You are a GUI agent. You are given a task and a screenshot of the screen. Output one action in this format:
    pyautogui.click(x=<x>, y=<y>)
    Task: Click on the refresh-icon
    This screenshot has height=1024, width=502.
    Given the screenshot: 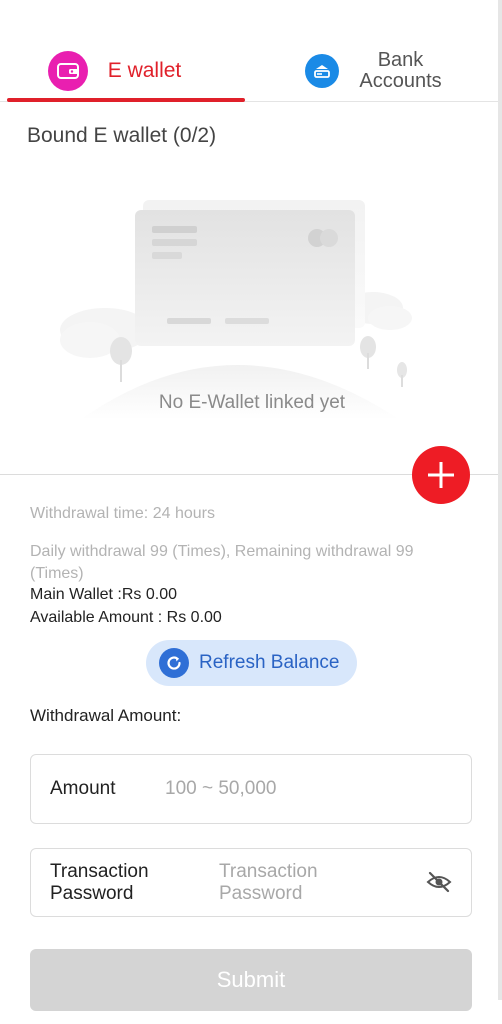 What is the action you would take?
    pyautogui.click(x=174, y=663)
    